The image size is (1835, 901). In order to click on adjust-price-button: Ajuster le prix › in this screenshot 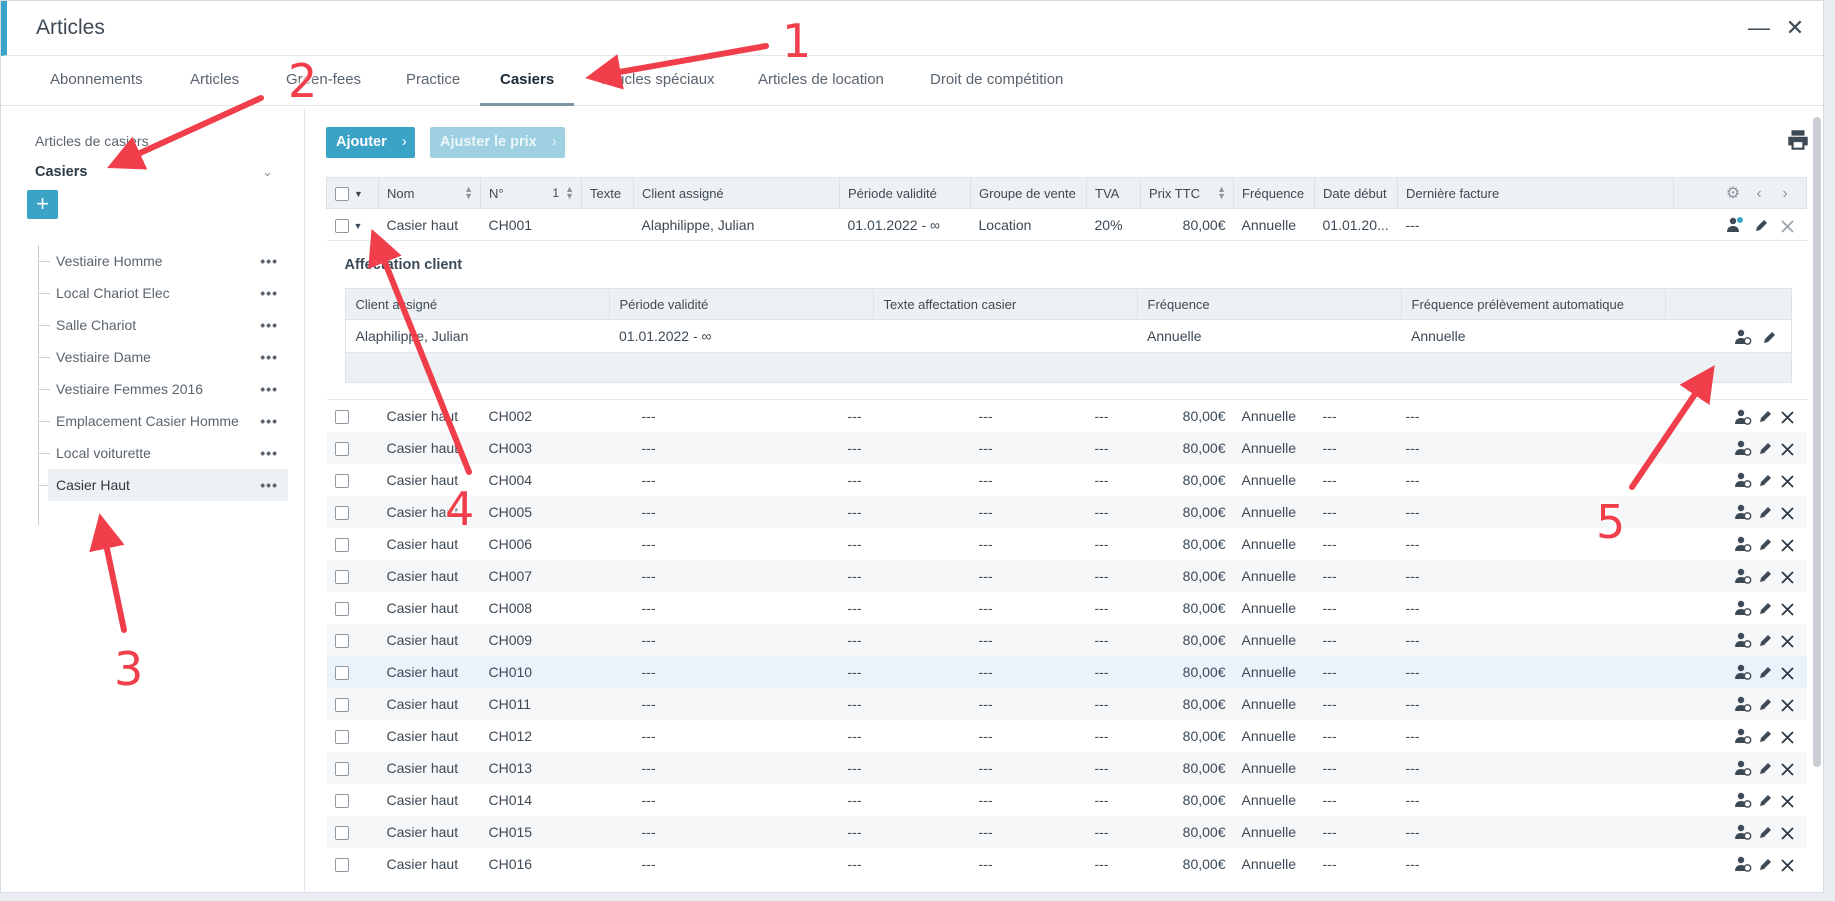, I will do `click(497, 142)`.